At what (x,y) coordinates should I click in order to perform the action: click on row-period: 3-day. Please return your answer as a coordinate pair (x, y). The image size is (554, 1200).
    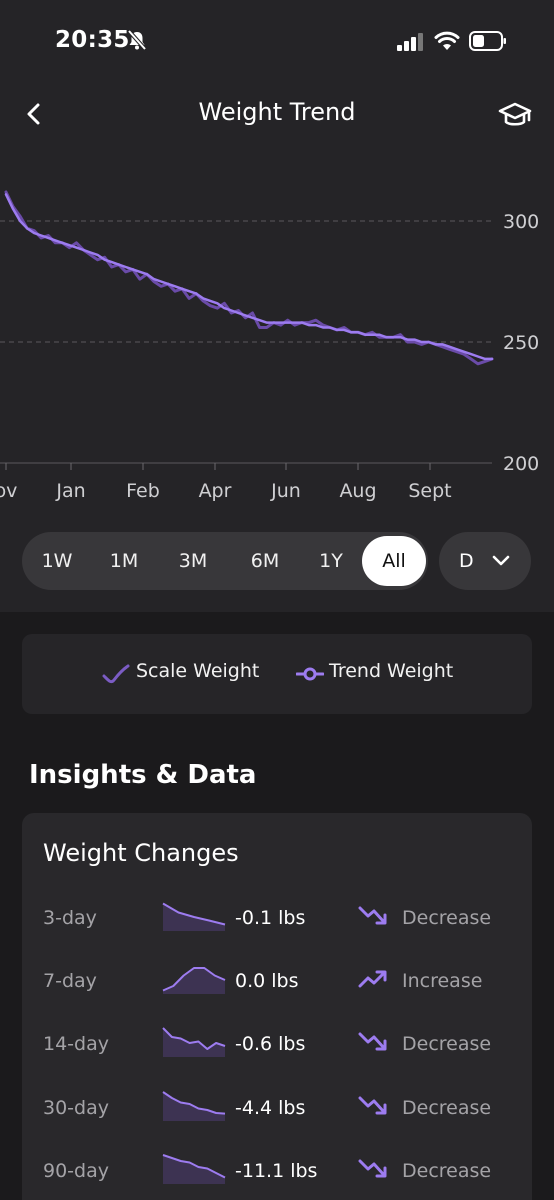
    Looking at the image, I should click on (70, 918).